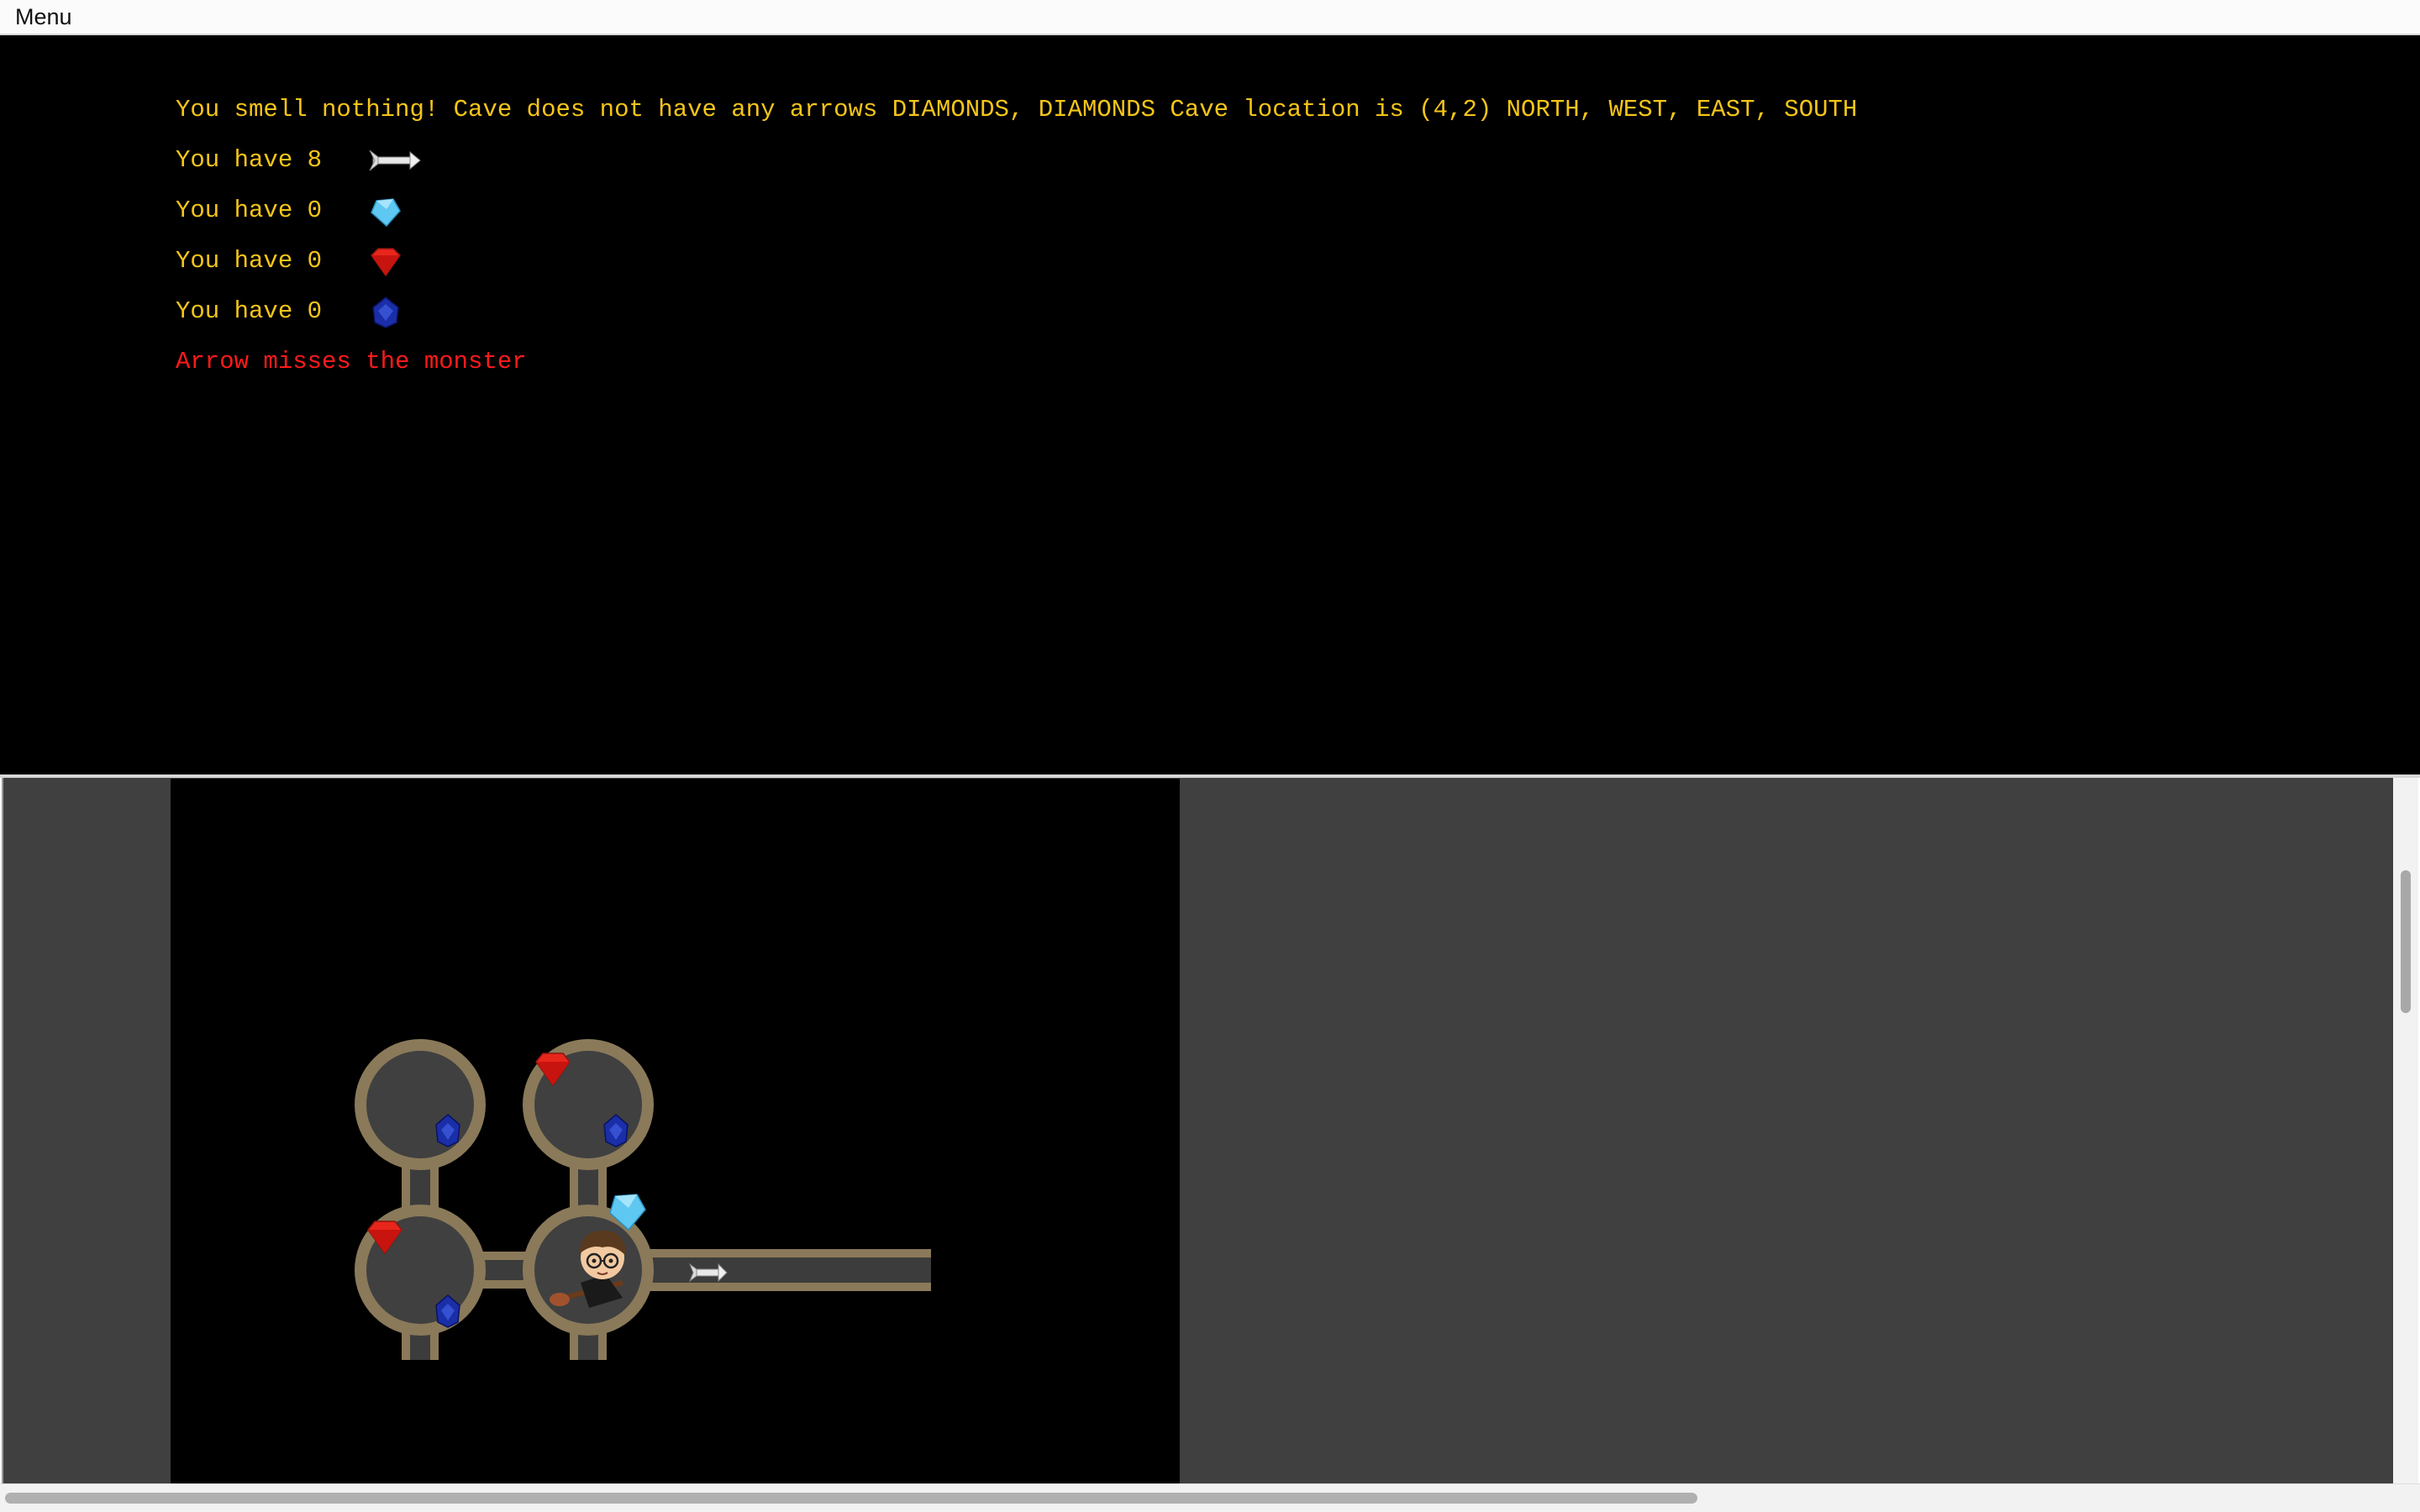 This screenshot has width=2420, height=1512. Describe the element at coordinates (249, 261) in the screenshot. I see `ruby-count-text: You have 0` at that location.